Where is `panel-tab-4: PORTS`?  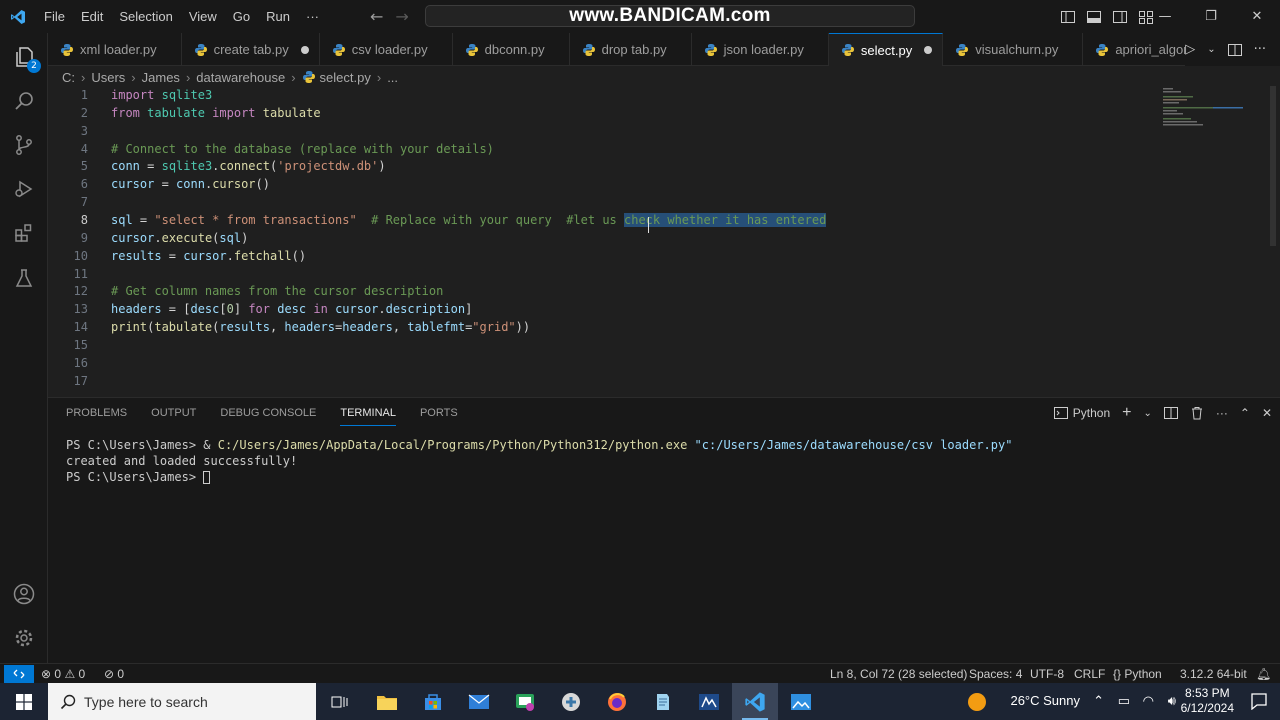 panel-tab-4: PORTS is located at coordinates (439, 413).